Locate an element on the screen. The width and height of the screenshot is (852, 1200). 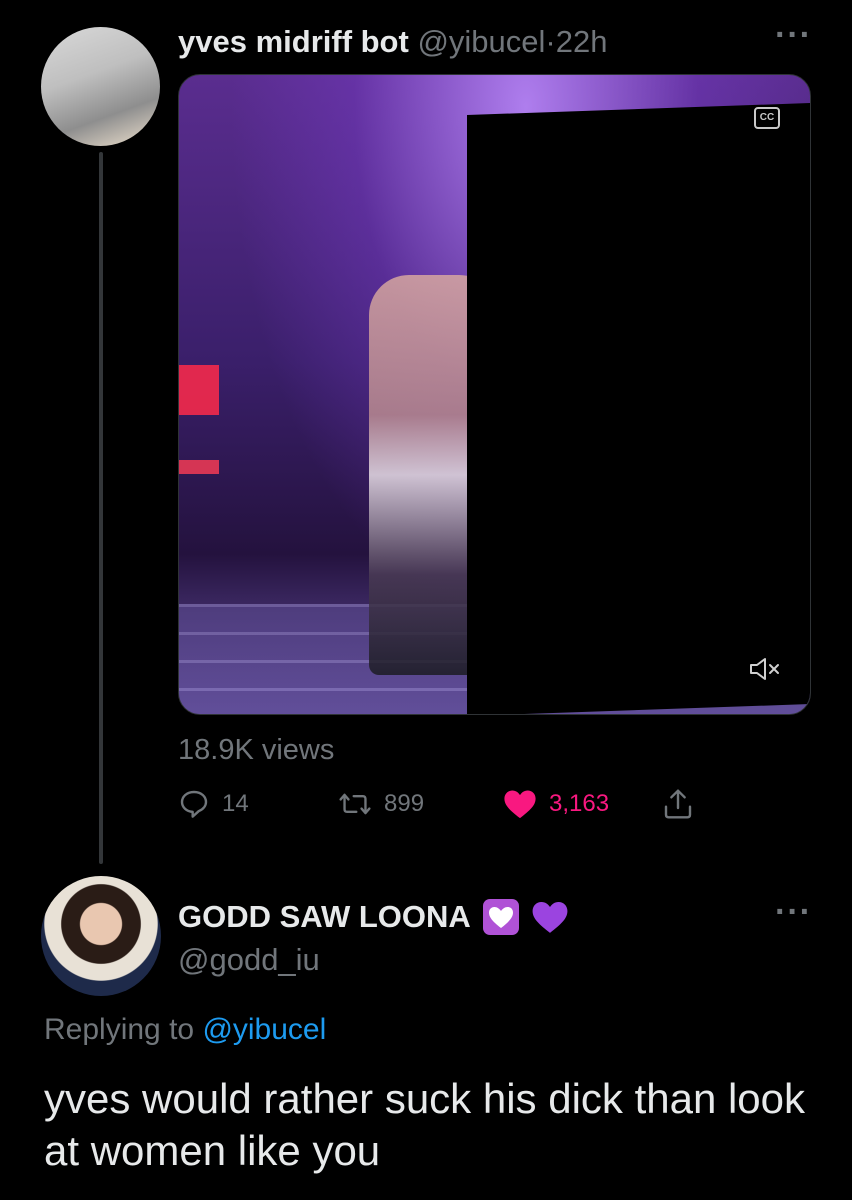
reply-icon is located at coordinates (194, 804).